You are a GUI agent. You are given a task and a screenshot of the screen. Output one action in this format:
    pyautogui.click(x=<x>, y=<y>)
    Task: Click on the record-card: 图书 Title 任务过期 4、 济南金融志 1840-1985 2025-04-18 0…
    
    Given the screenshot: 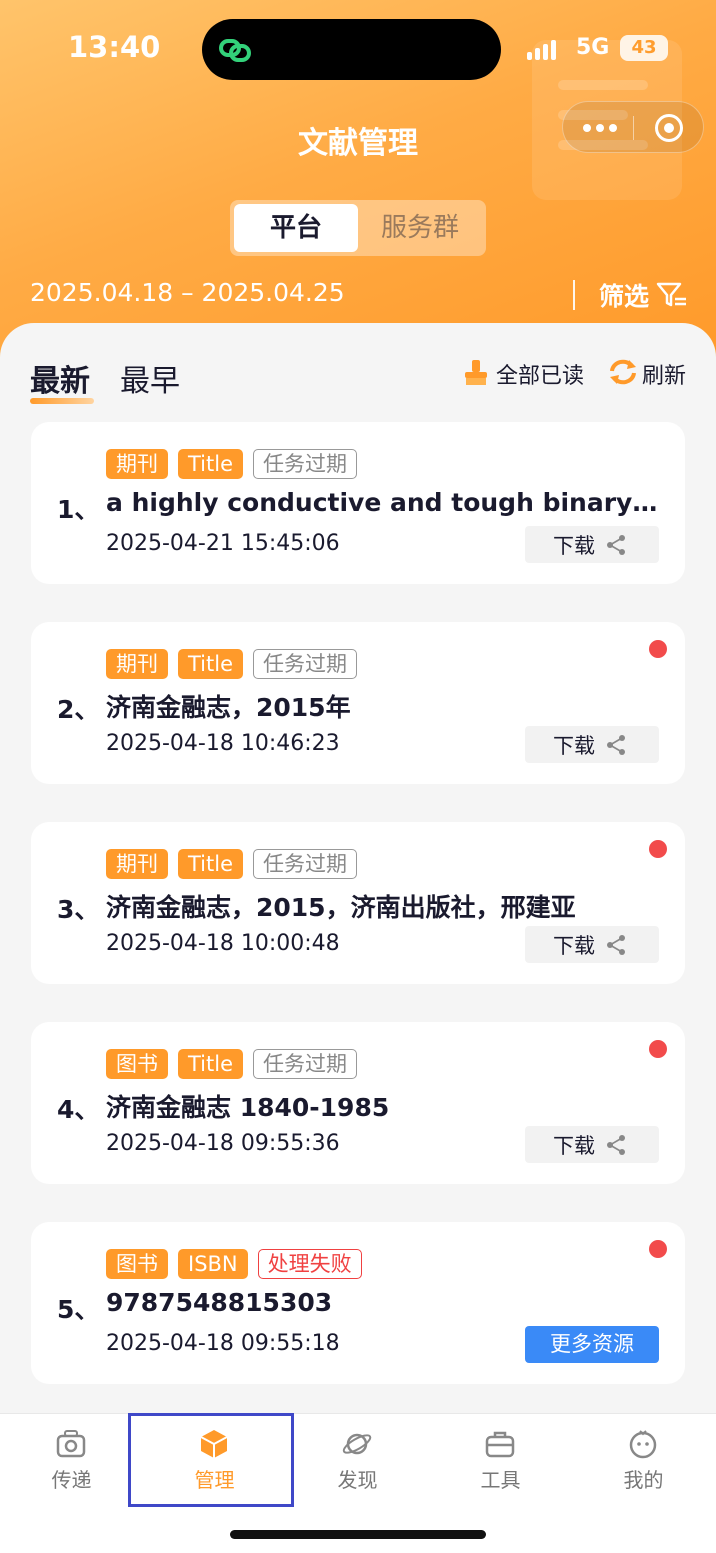 What is the action you would take?
    pyautogui.click(x=358, y=1103)
    